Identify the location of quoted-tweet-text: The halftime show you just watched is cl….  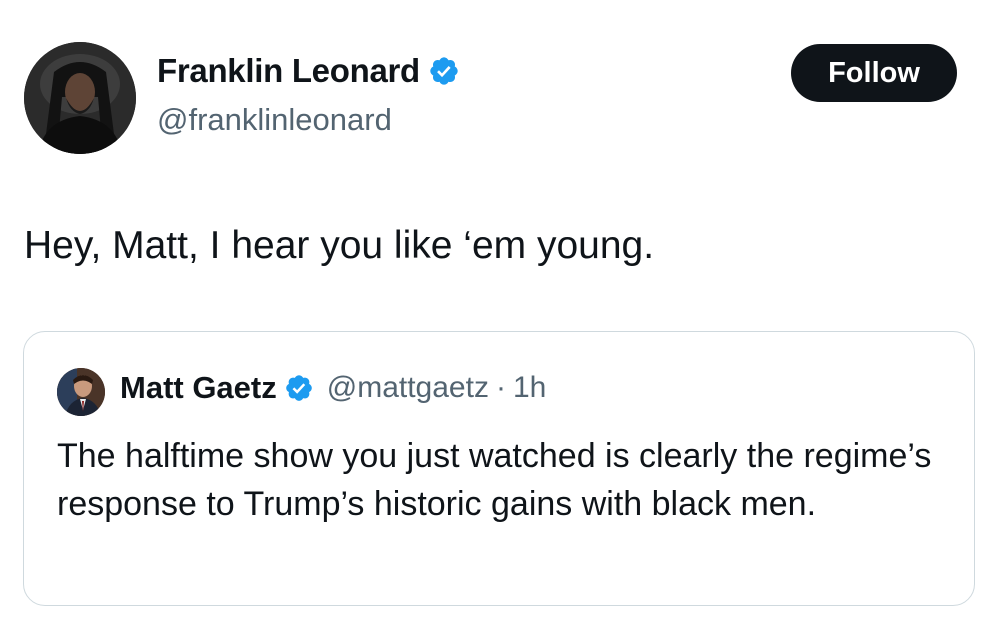
(494, 480).